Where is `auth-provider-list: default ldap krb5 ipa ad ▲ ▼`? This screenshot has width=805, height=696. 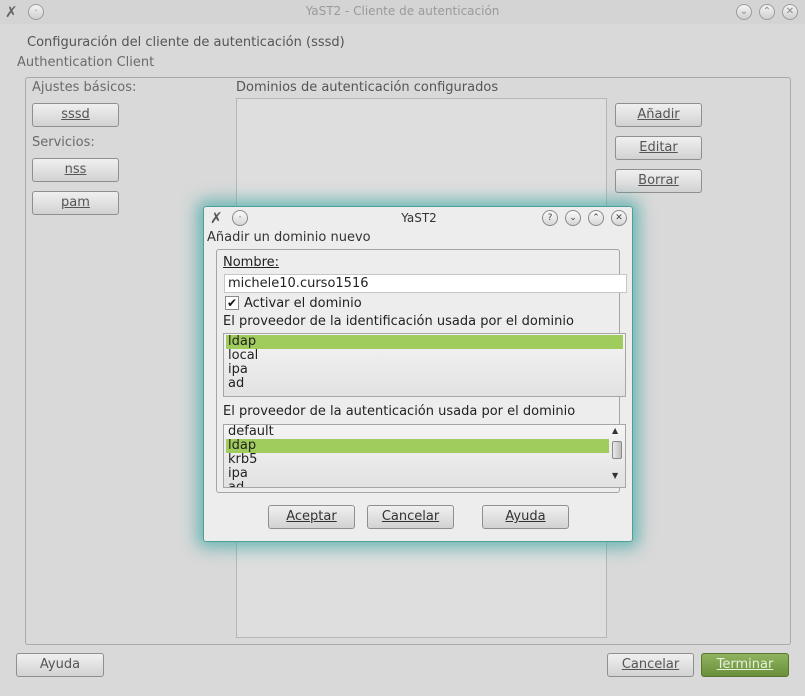 auth-provider-list: default ldap krb5 ipa ad ▲ ▼ is located at coordinates (424, 456).